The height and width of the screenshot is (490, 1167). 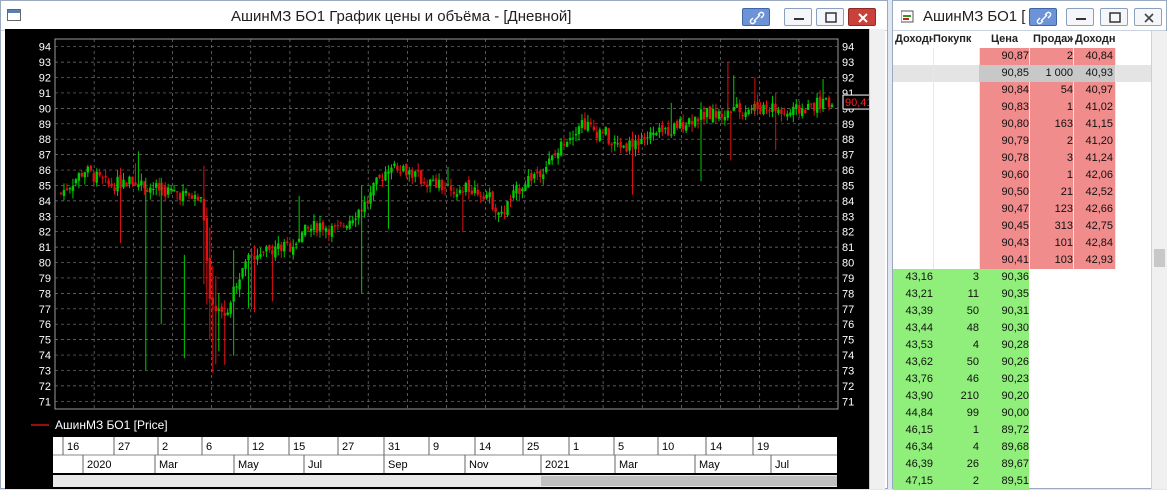 What do you see at coordinates (972, 379) in the screenshot?
I see `bid-qty: 46` at bounding box center [972, 379].